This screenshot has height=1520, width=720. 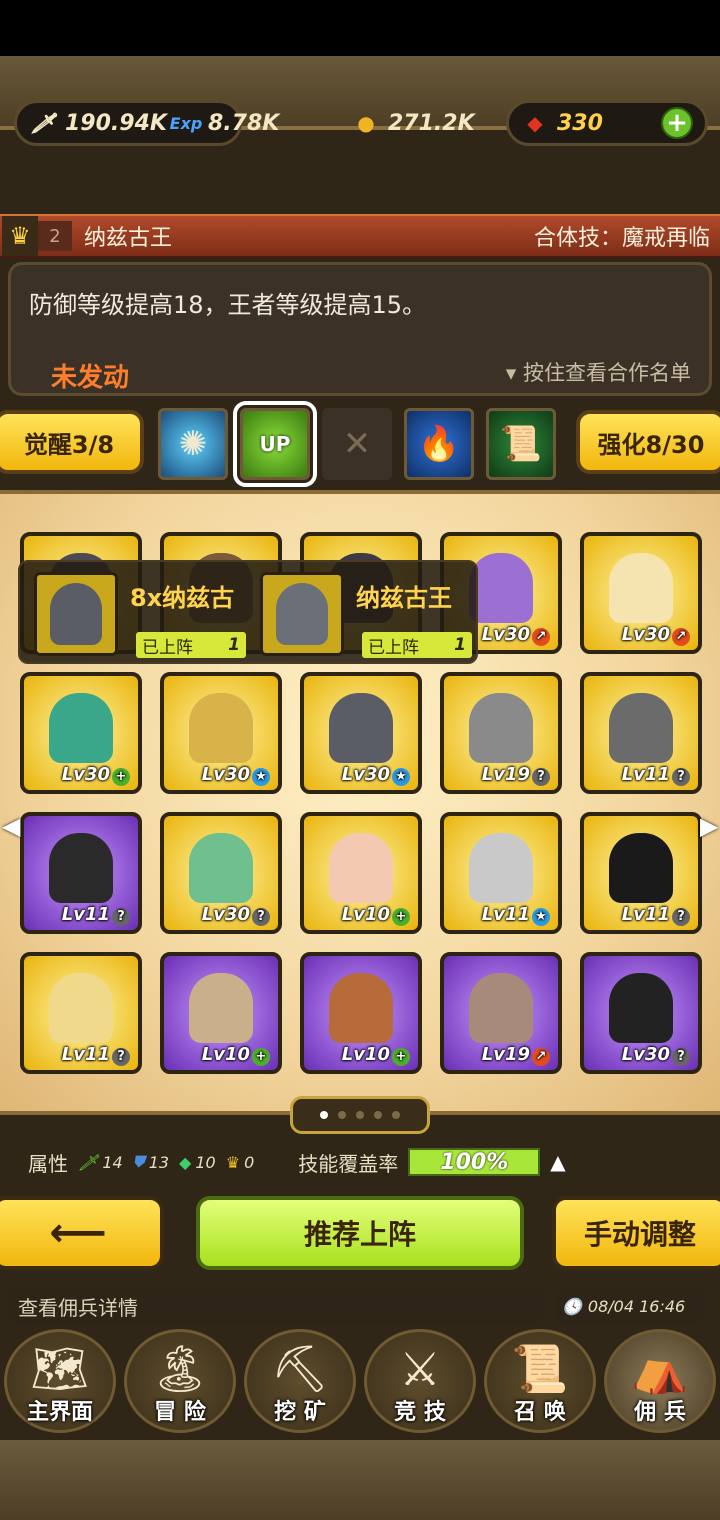 I want to click on attack-value: 190.94K, so click(x=116, y=123).